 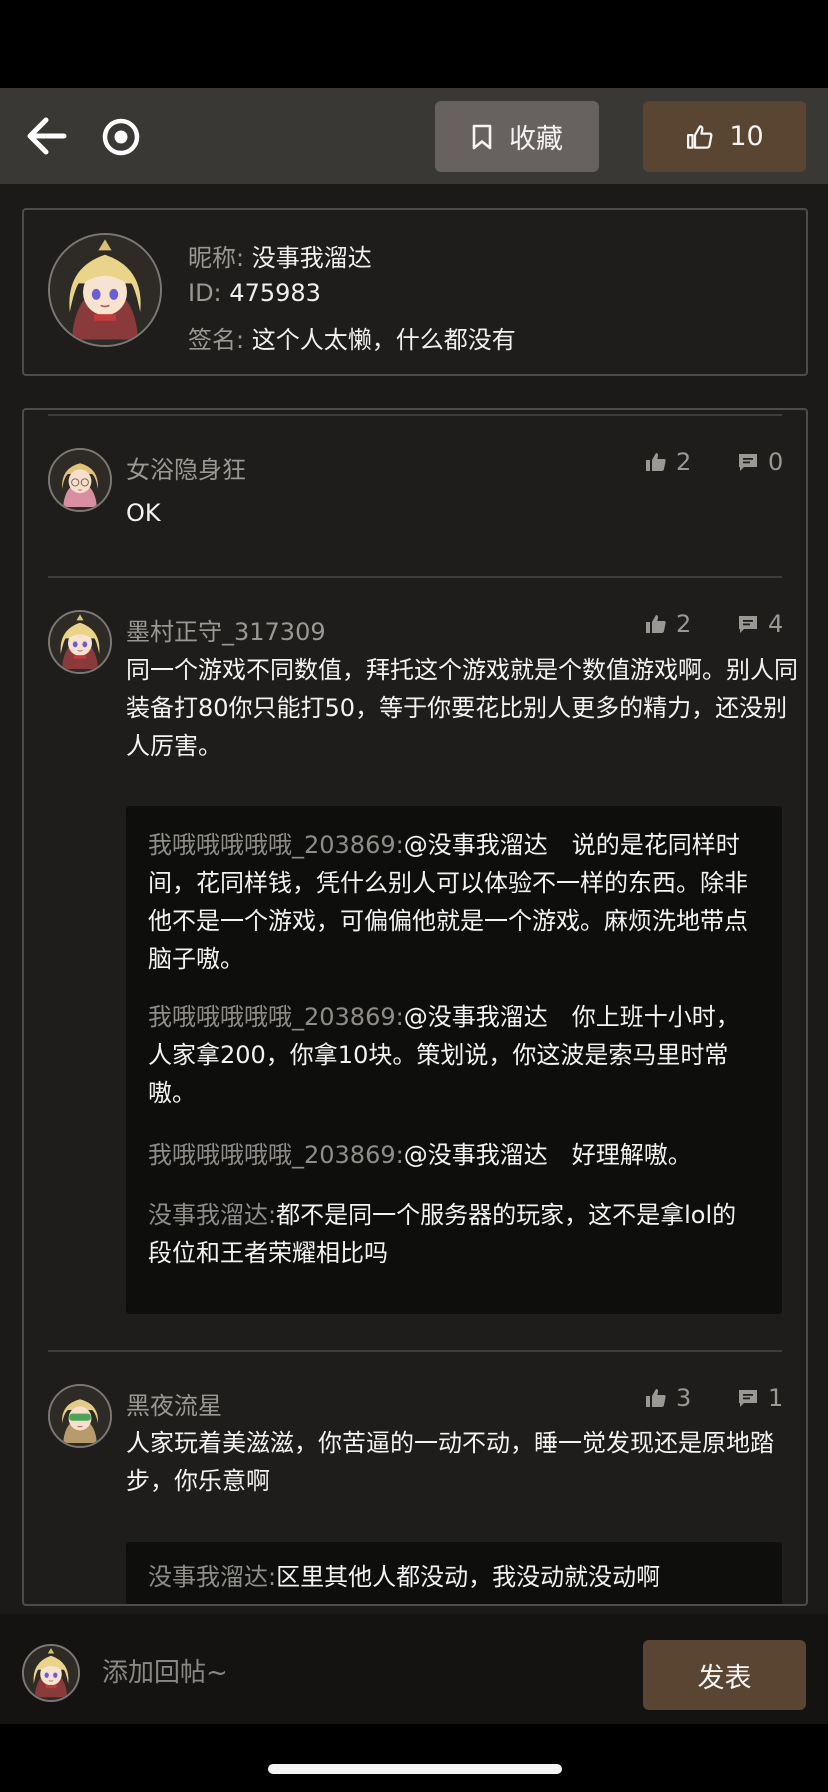 What do you see at coordinates (186, 467) in the screenshot?
I see `comment-author: 女浴隐身狂` at bounding box center [186, 467].